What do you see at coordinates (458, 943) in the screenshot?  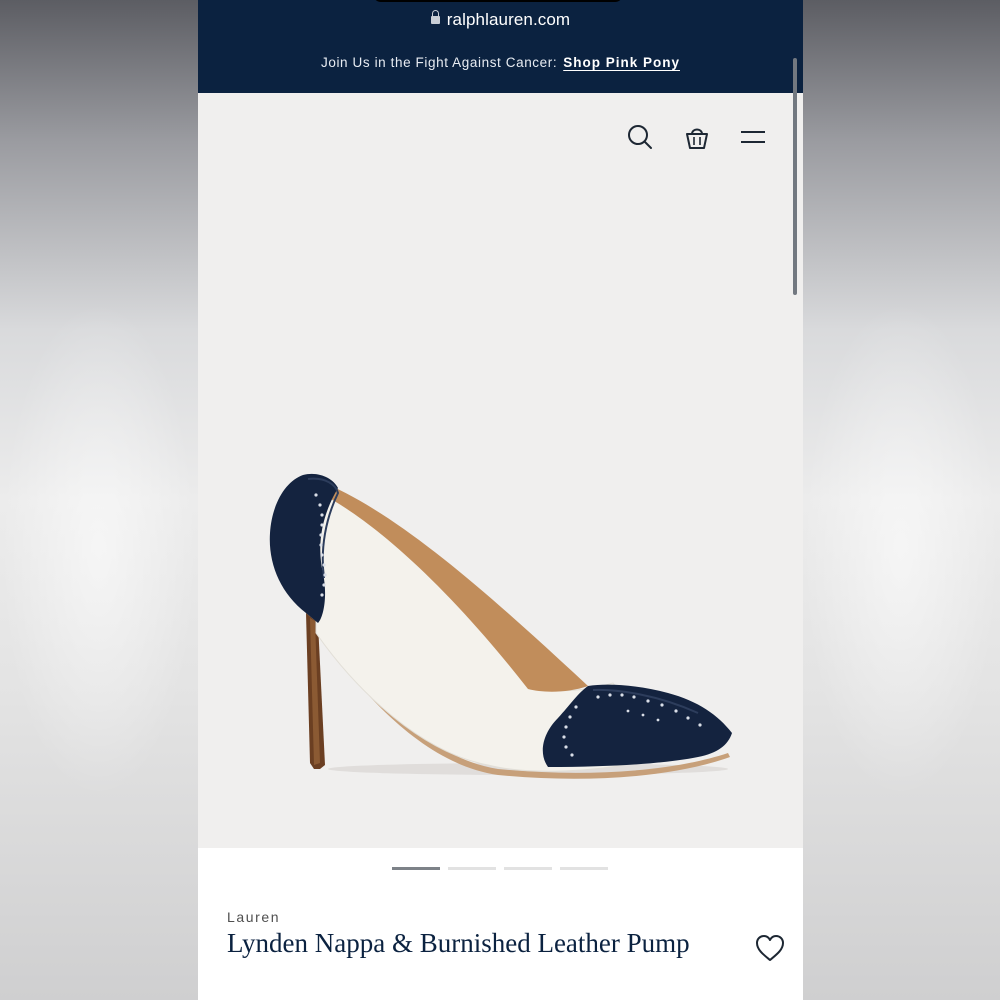 I see `product-title: Lynden Nappa & Burnished Leather Pump` at bounding box center [458, 943].